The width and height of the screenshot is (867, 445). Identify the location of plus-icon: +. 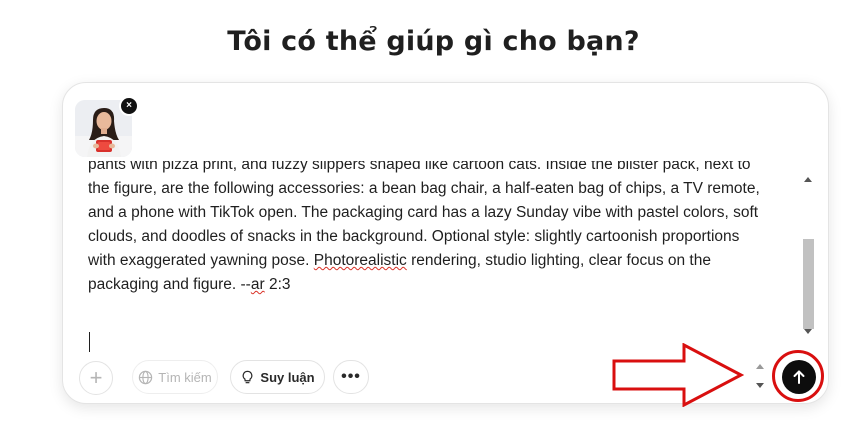
(96, 377).